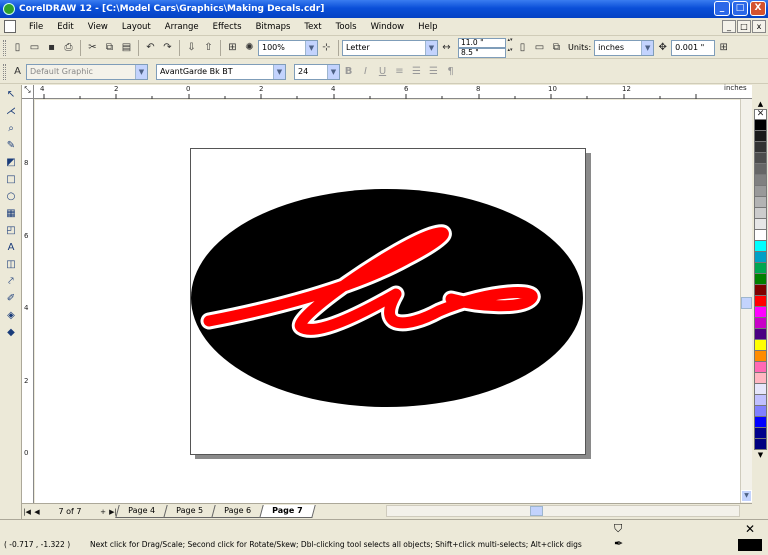  I want to click on menu-tools: Tools, so click(346, 27).